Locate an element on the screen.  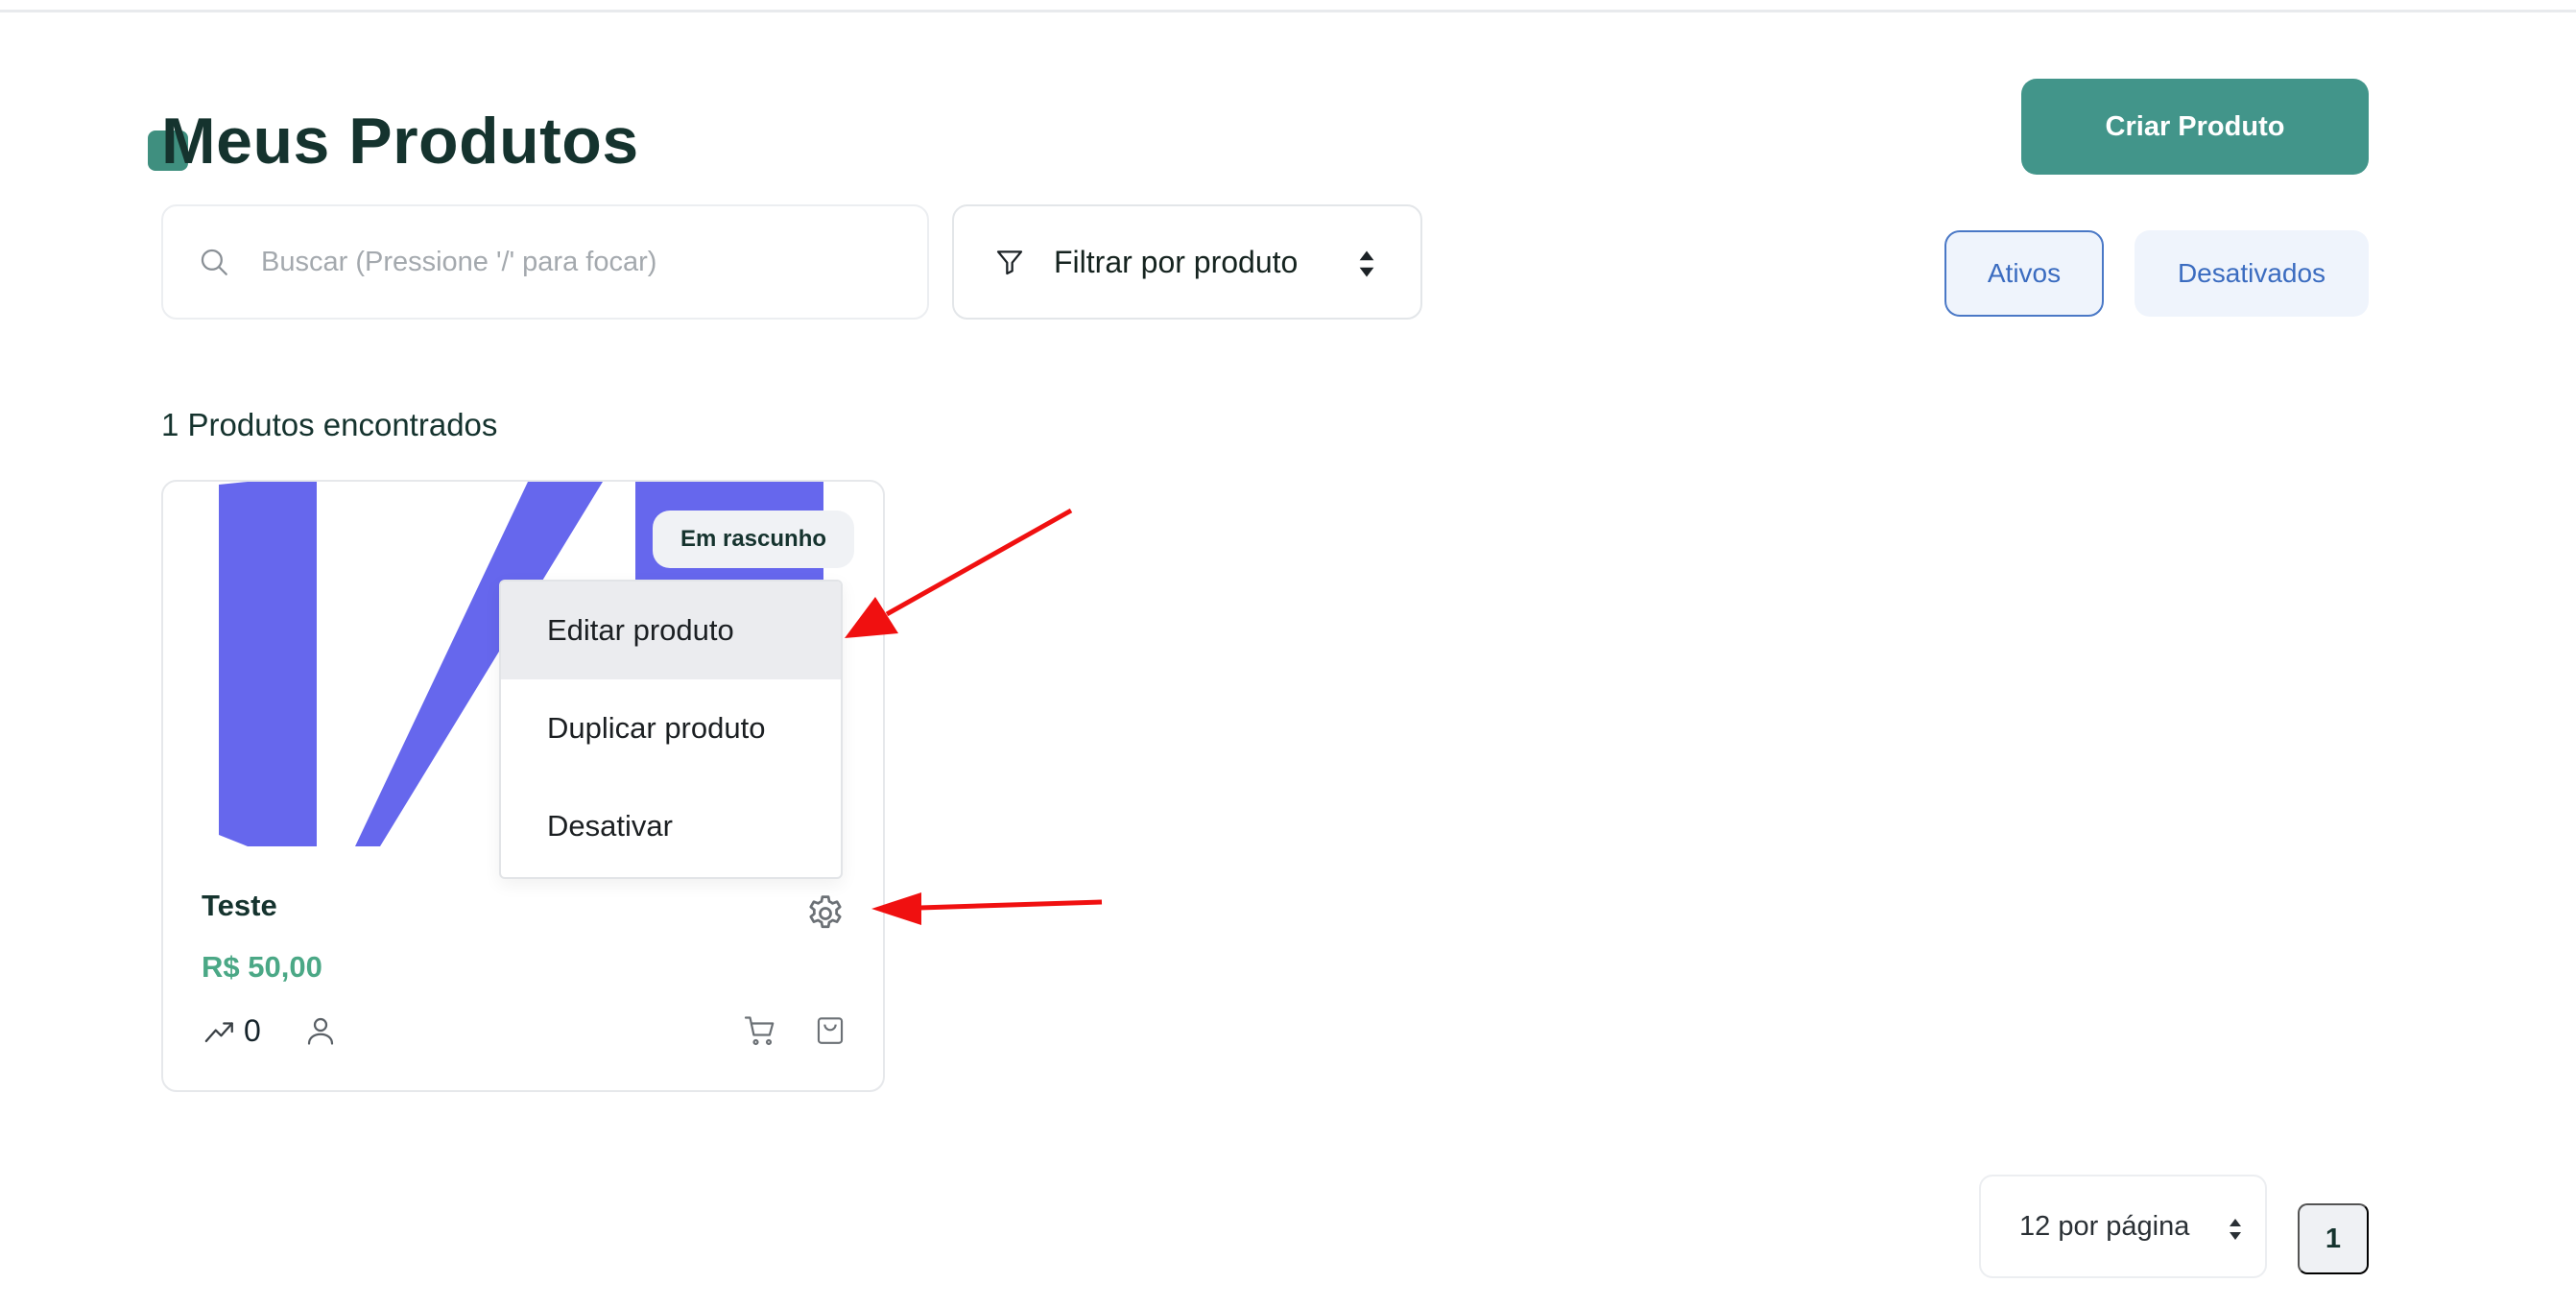
draft-status-badge: Em rascunho is located at coordinates (753, 539).